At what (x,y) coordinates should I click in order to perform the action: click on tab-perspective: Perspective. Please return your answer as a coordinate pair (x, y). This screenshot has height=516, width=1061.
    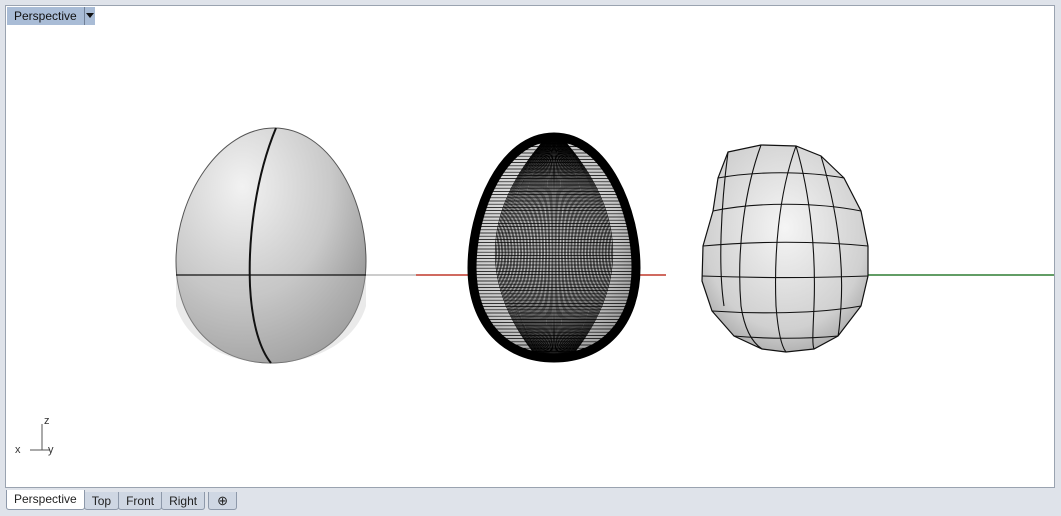
    Looking at the image, I should click on (45, 500).